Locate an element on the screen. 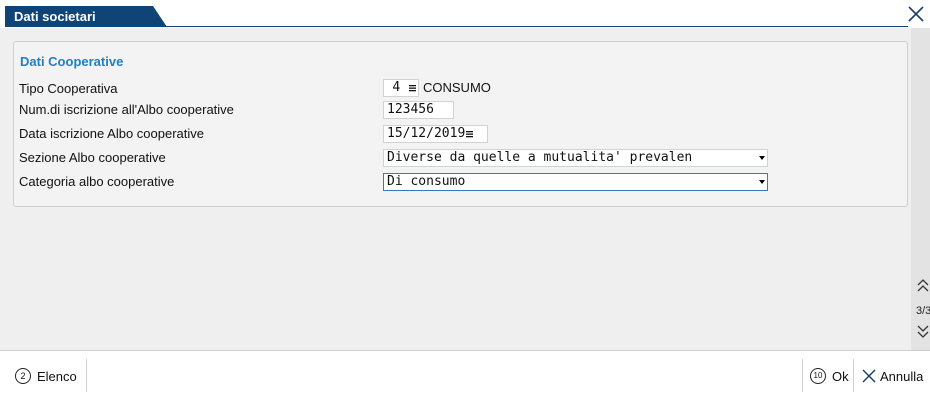 Image resolution: width=930 pixels, height=400 pixels. label-data-iscrizione: Data iscrizione Albo cooperative is located at coordinates (111, 133).